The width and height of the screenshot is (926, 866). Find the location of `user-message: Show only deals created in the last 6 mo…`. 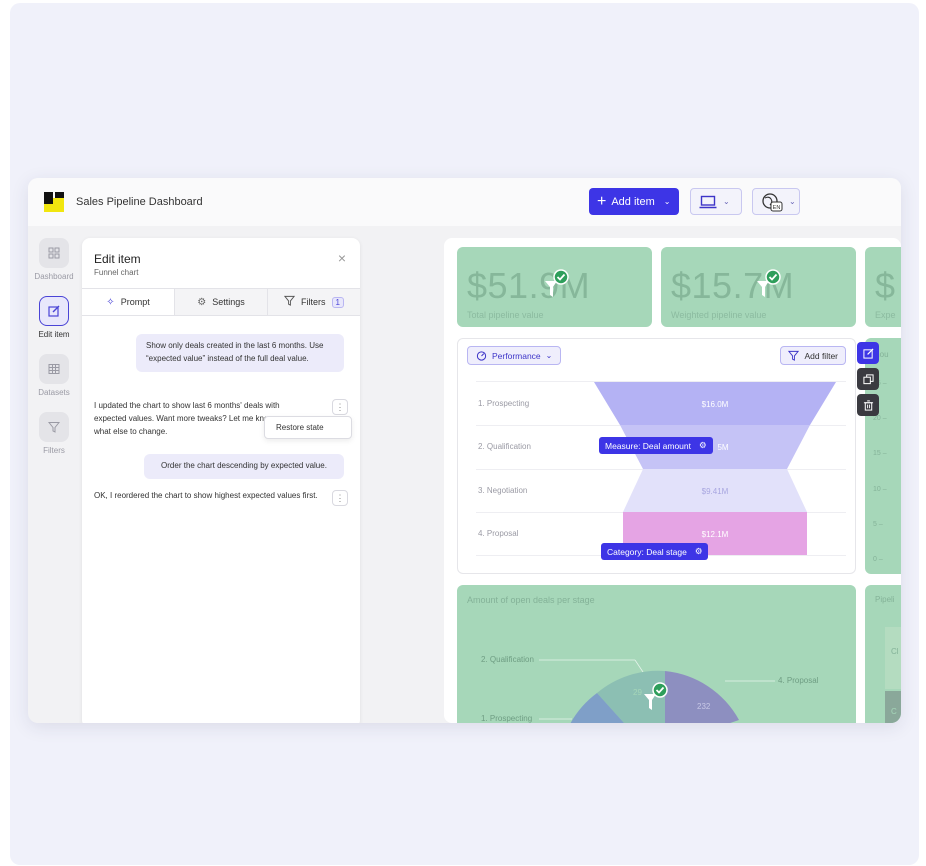

user-message: Show only deals created in the last 6 mo… is located at coordinates (240, 353).